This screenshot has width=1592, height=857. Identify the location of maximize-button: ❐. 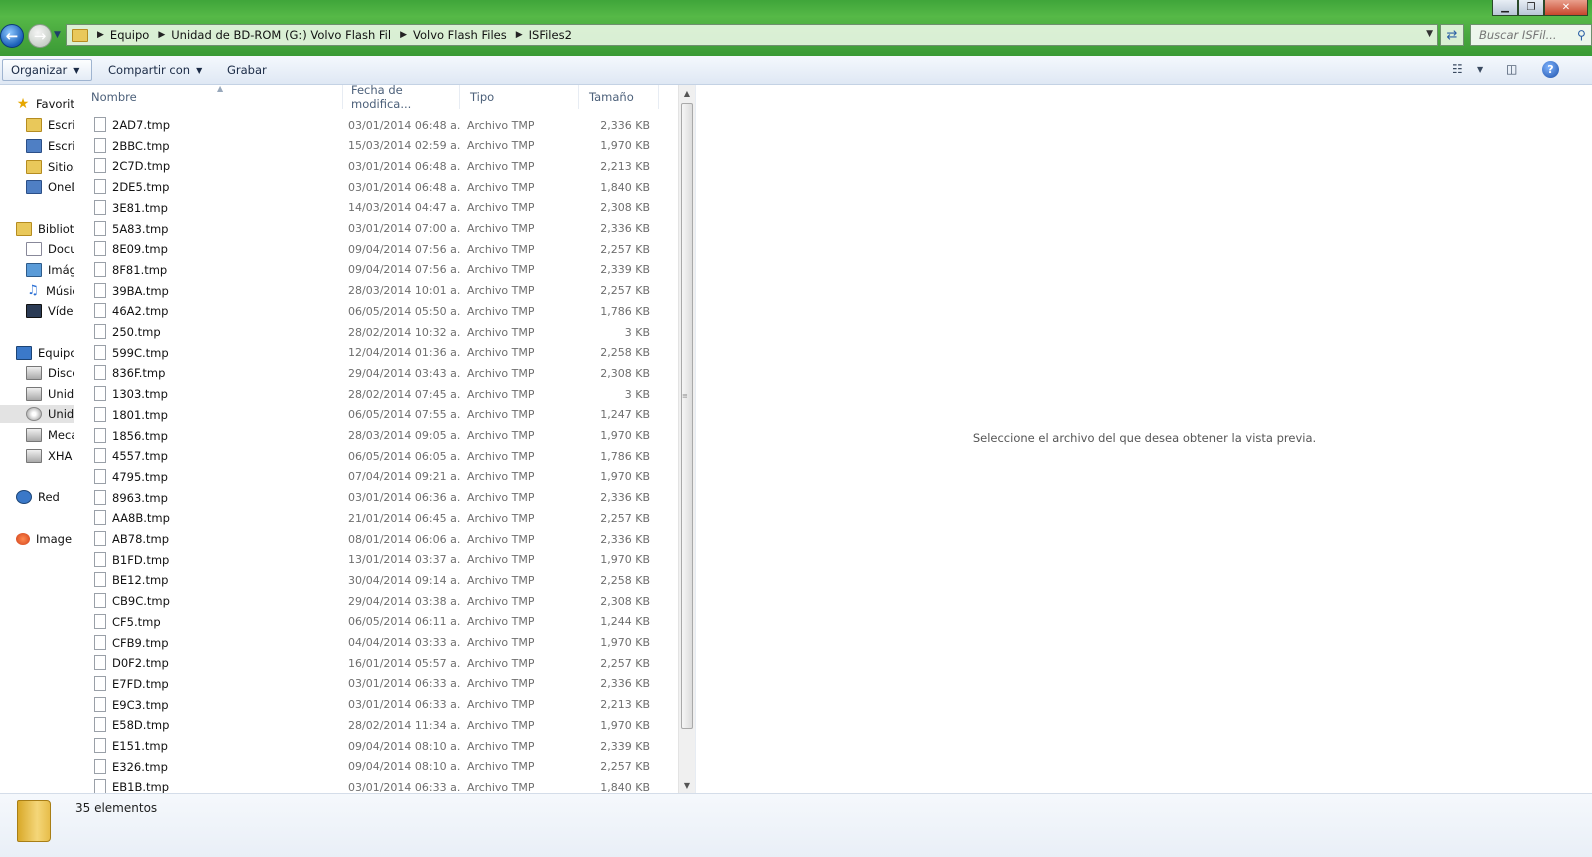
(1531, 8).